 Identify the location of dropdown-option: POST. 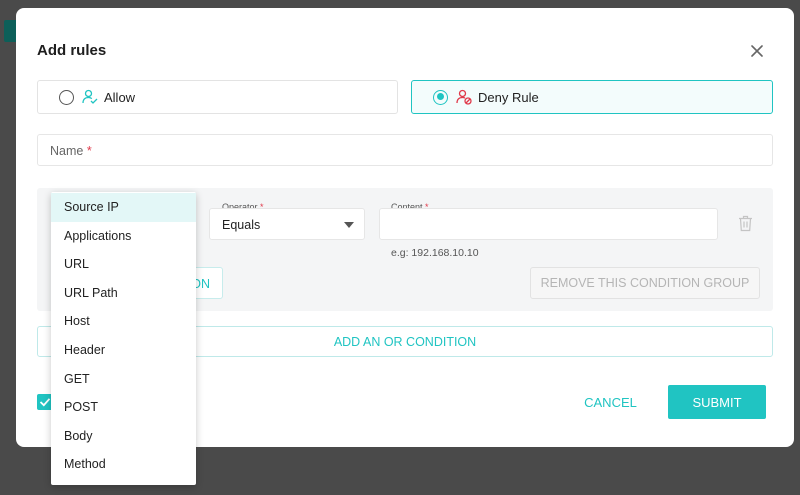
(123, 407).